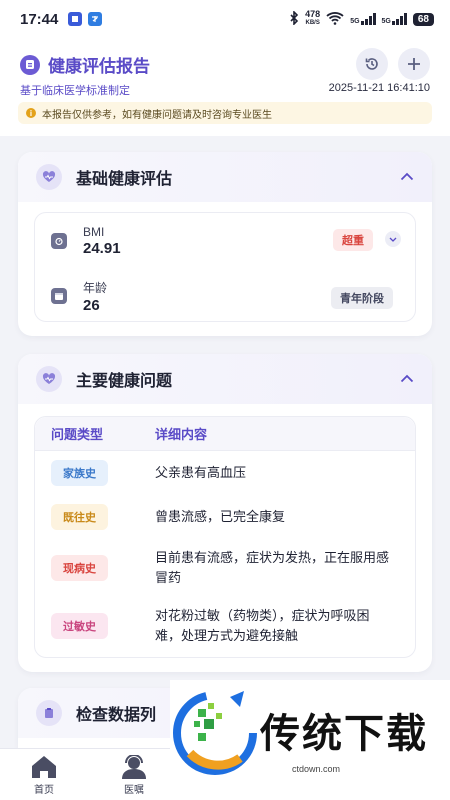  I want to click on watermark-logo-icon, so click(215, 732).